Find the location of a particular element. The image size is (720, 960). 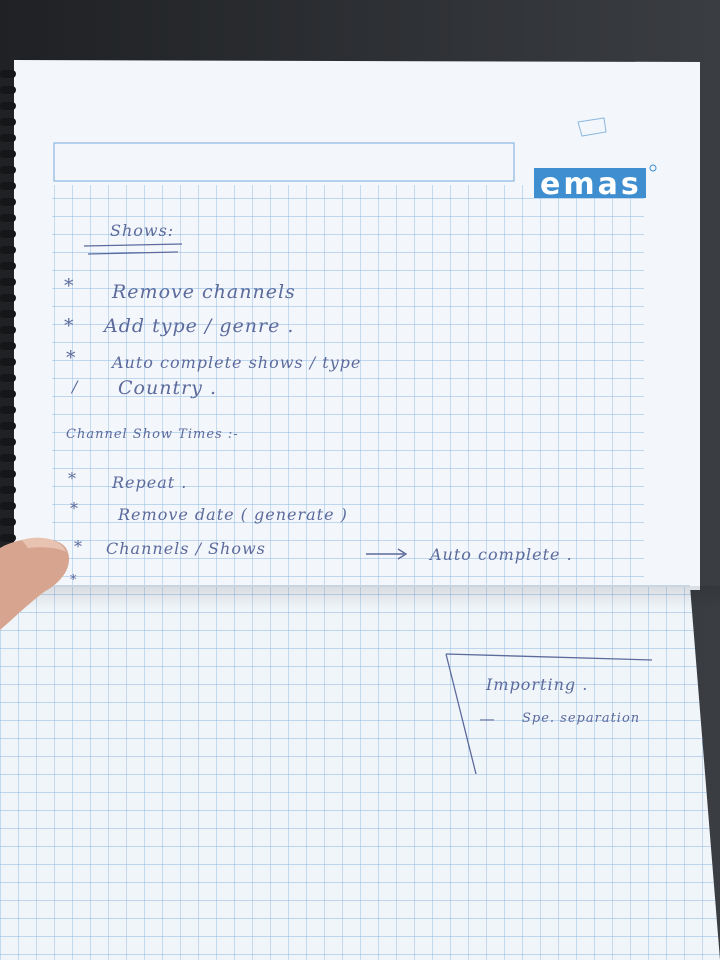

box-title: Importing . is located at coordinates (536, 684).